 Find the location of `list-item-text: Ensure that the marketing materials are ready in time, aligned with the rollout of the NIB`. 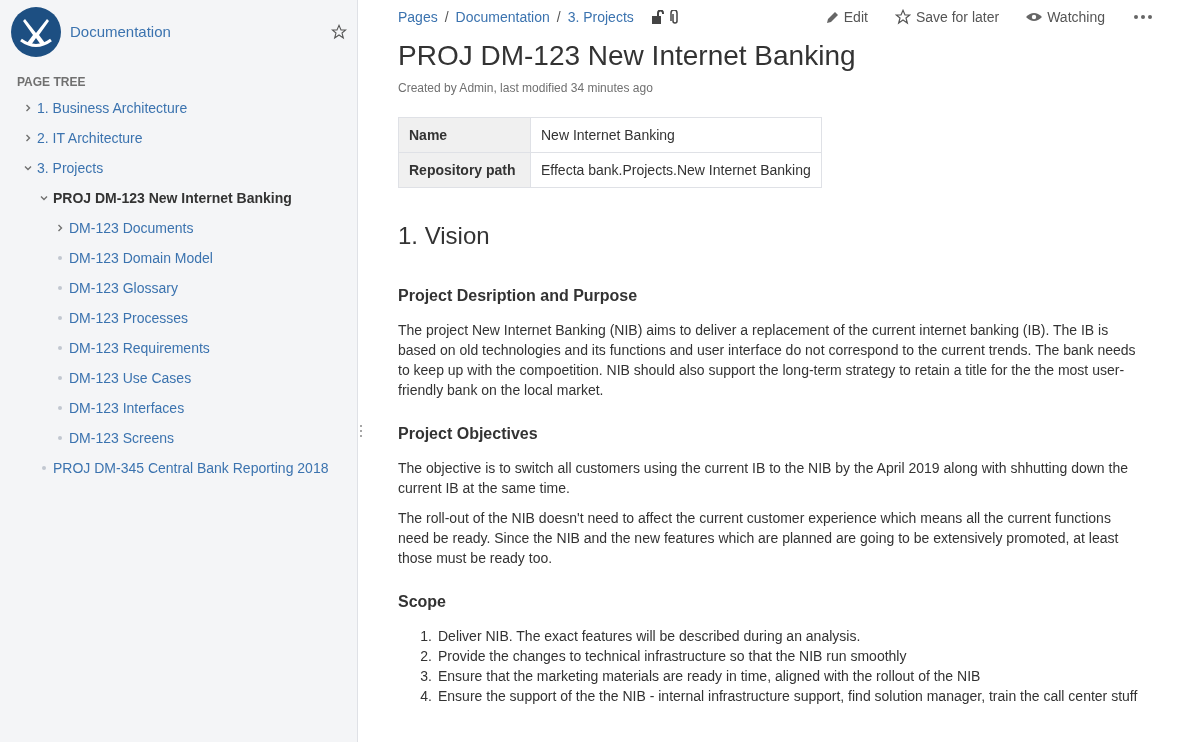

list-item-text: Ensure that the marketing materials are ready in time, aligned with the rollout of the NIB is located at coordinates (709, 676).